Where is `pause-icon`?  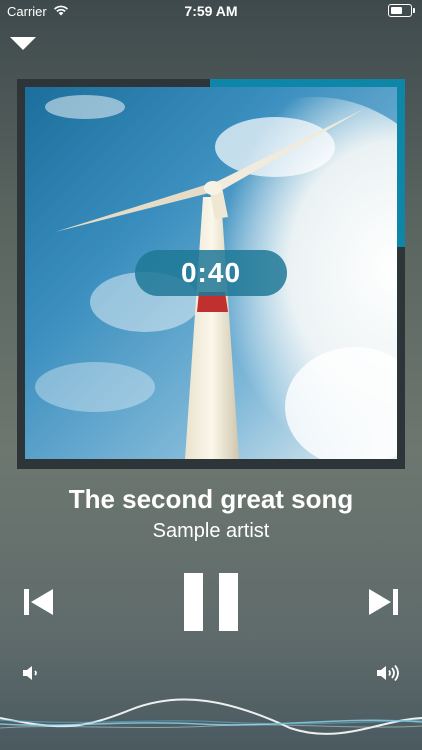
pause-icon is located at coordinates (211, 602).